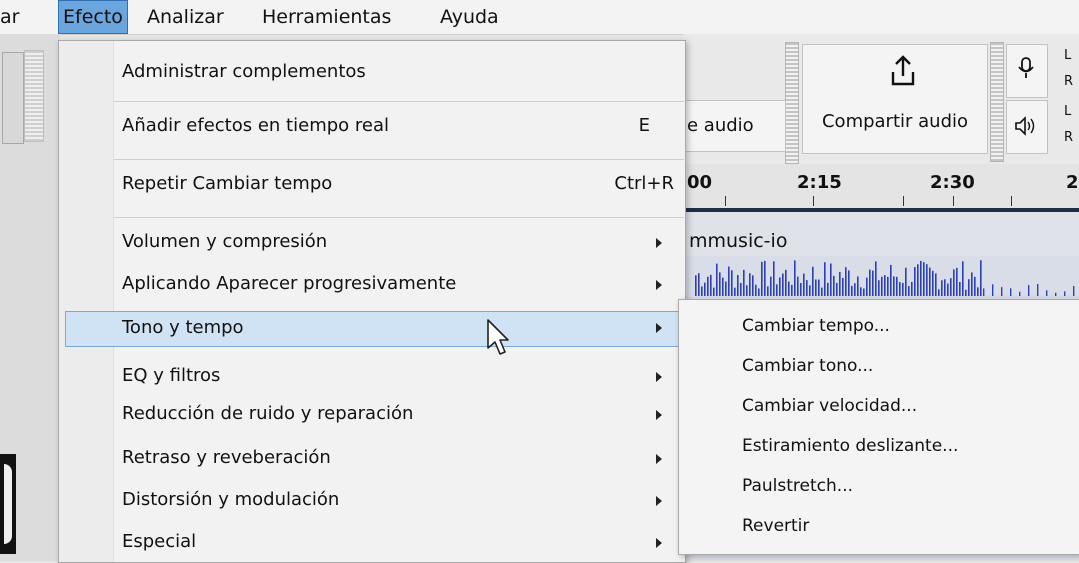 The image size is (1079, 563). I want to click on audio-setup-button: e audio, so click(734, 126).